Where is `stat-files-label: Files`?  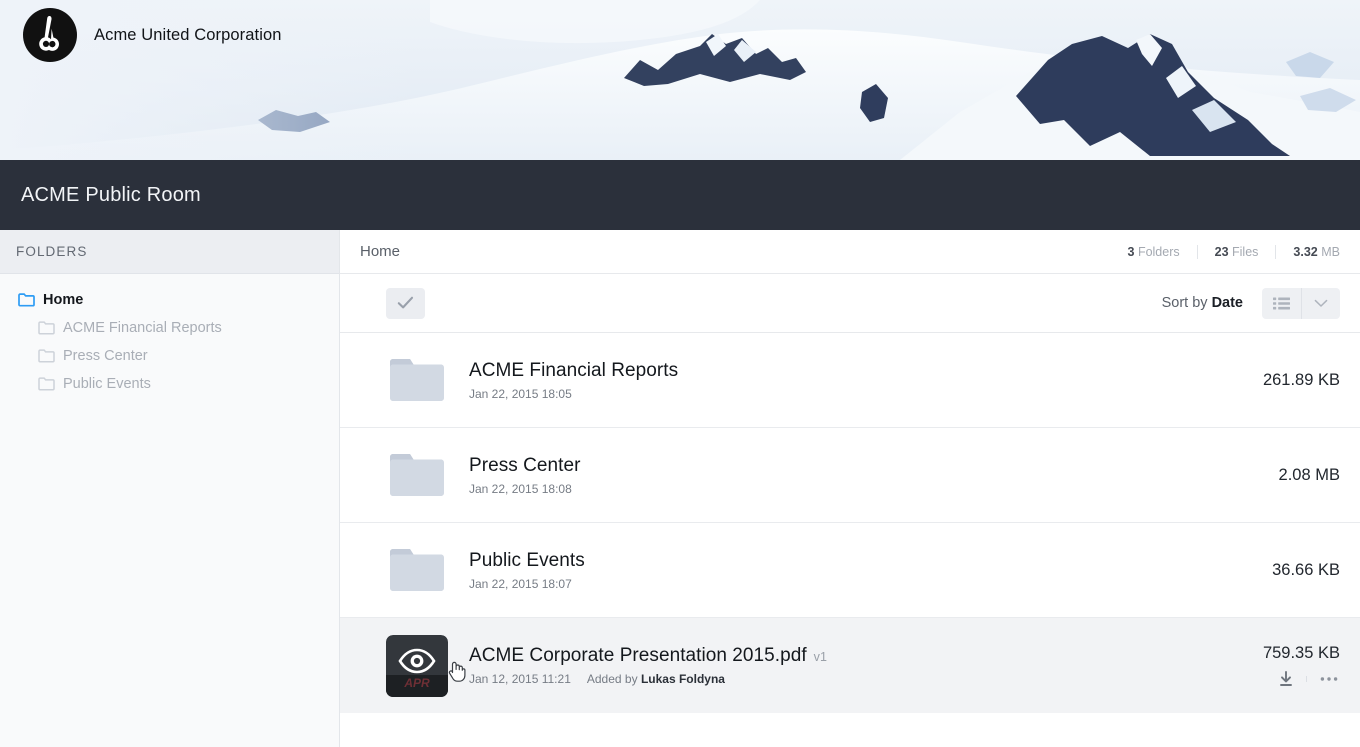 stat-files-label: Files is located at coordinates (1245, 251).